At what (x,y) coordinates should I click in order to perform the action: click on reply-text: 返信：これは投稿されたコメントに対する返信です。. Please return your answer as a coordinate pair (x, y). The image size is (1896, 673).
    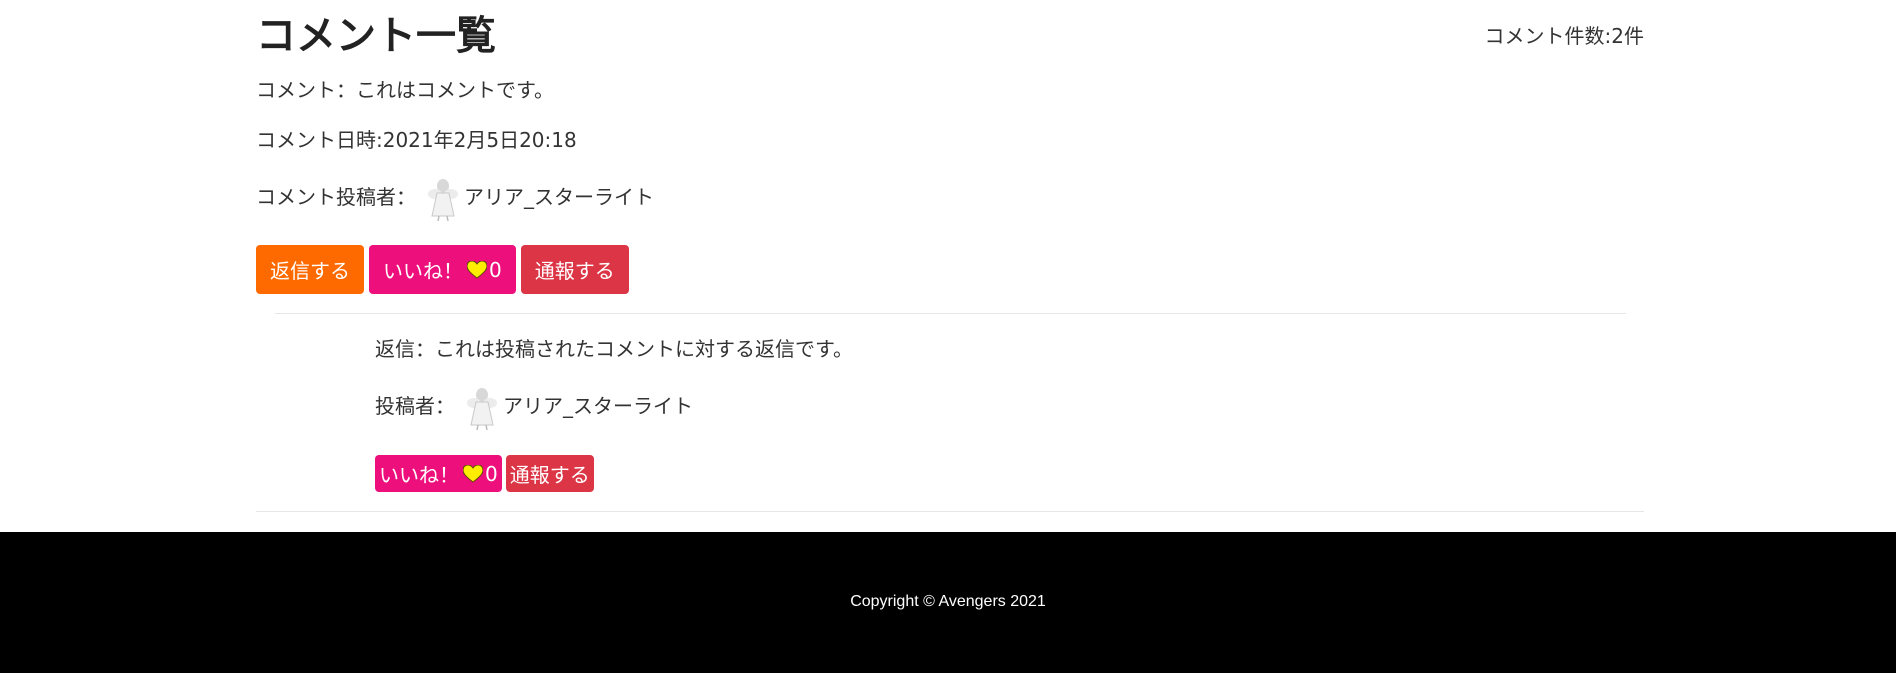
    Looking at the image, I should click on (614, 349).